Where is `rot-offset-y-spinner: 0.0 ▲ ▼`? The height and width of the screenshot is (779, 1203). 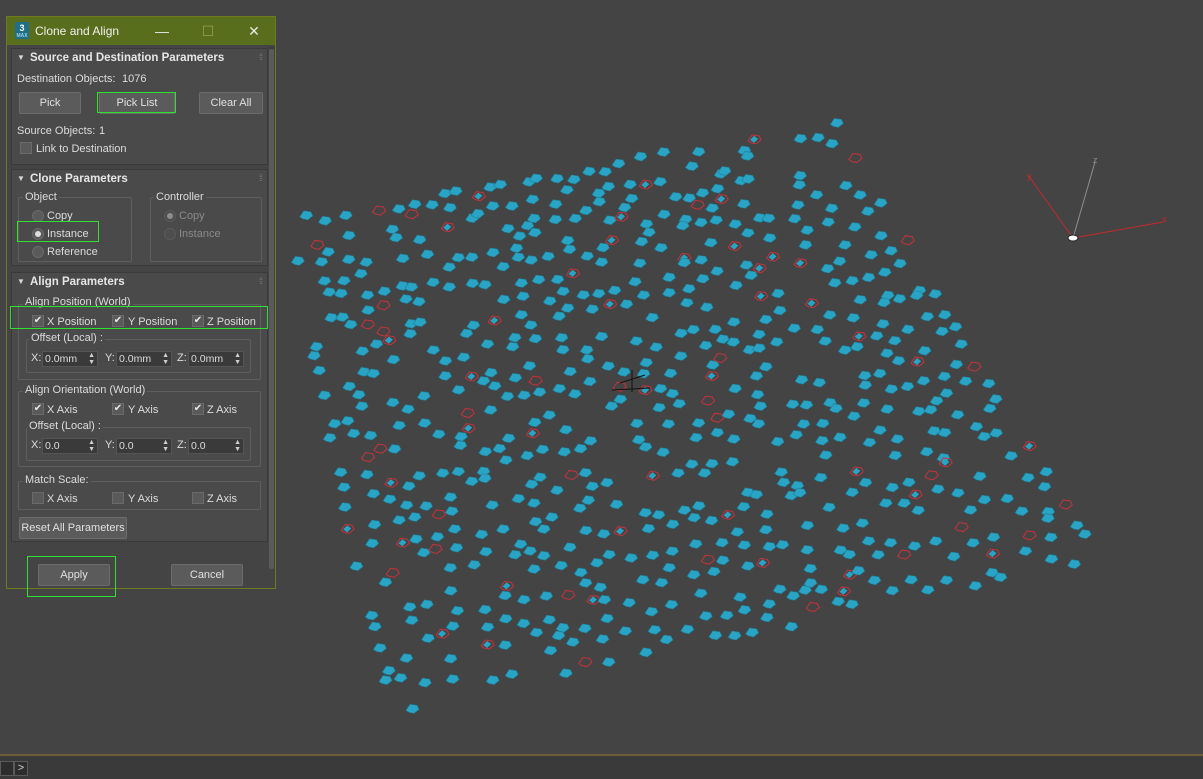 rot-offset-y-spinner: 0.0 ▲ ▼ is located at coordinates (144, 446).